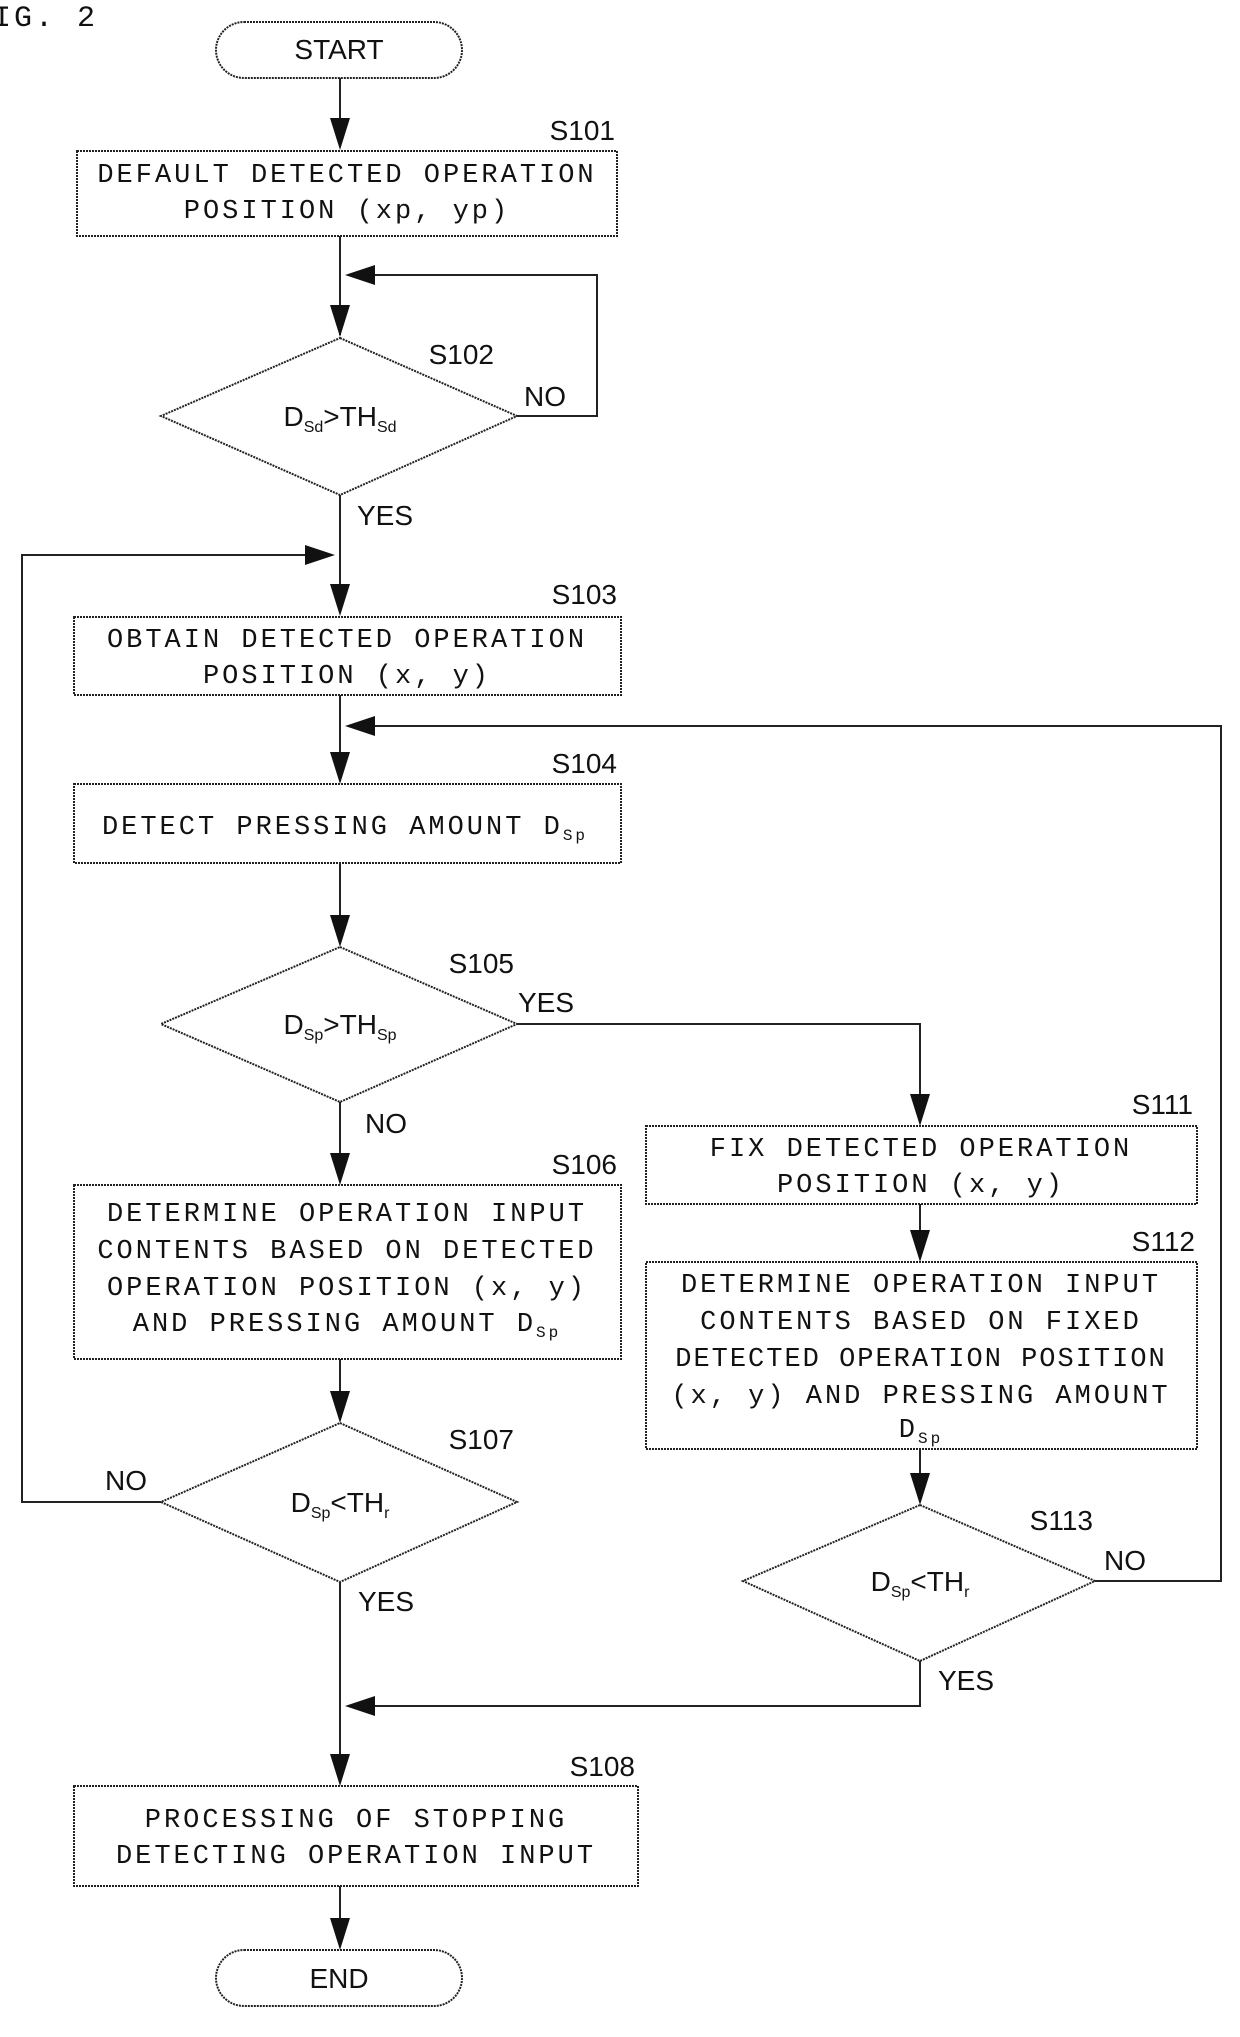  What do you see at coordinates (362, 433) in the screenshot?
I see `decision-s102: S102 DSd>THSd NO YES` at bounding box center [362, 433].